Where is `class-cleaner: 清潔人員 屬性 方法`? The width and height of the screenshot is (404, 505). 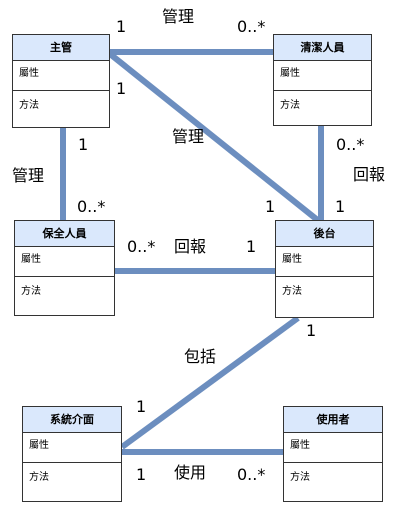 class-cleaner: 清潔人員 屬性 方法 is located at coordinates (322, 80).